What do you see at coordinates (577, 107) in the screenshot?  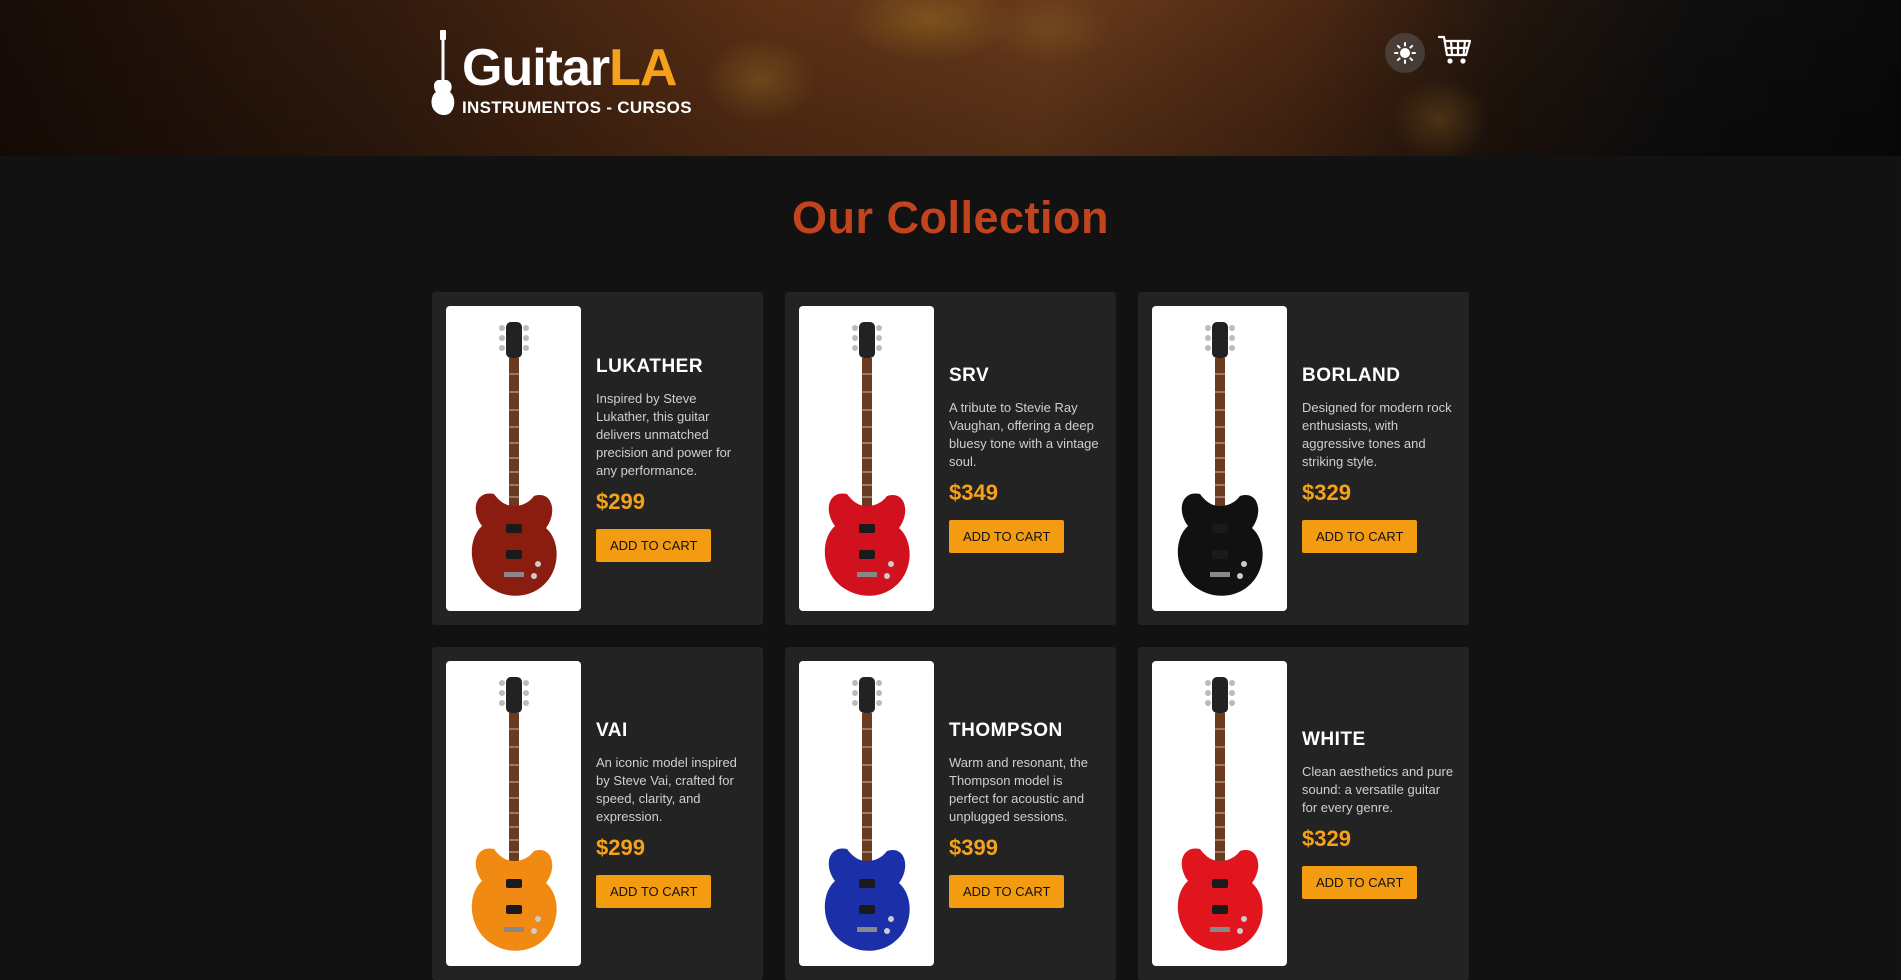 I see `logo-subtitle: INSTRUMENTOS - CURSOS` at bounding box center [577, 107].